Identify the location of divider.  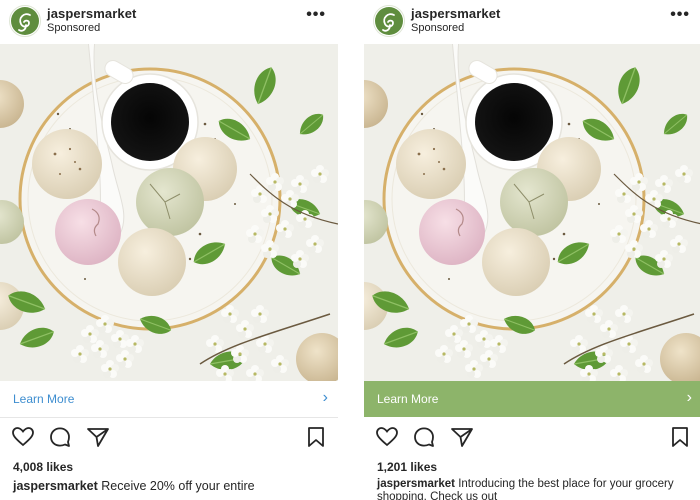
(352, 250).